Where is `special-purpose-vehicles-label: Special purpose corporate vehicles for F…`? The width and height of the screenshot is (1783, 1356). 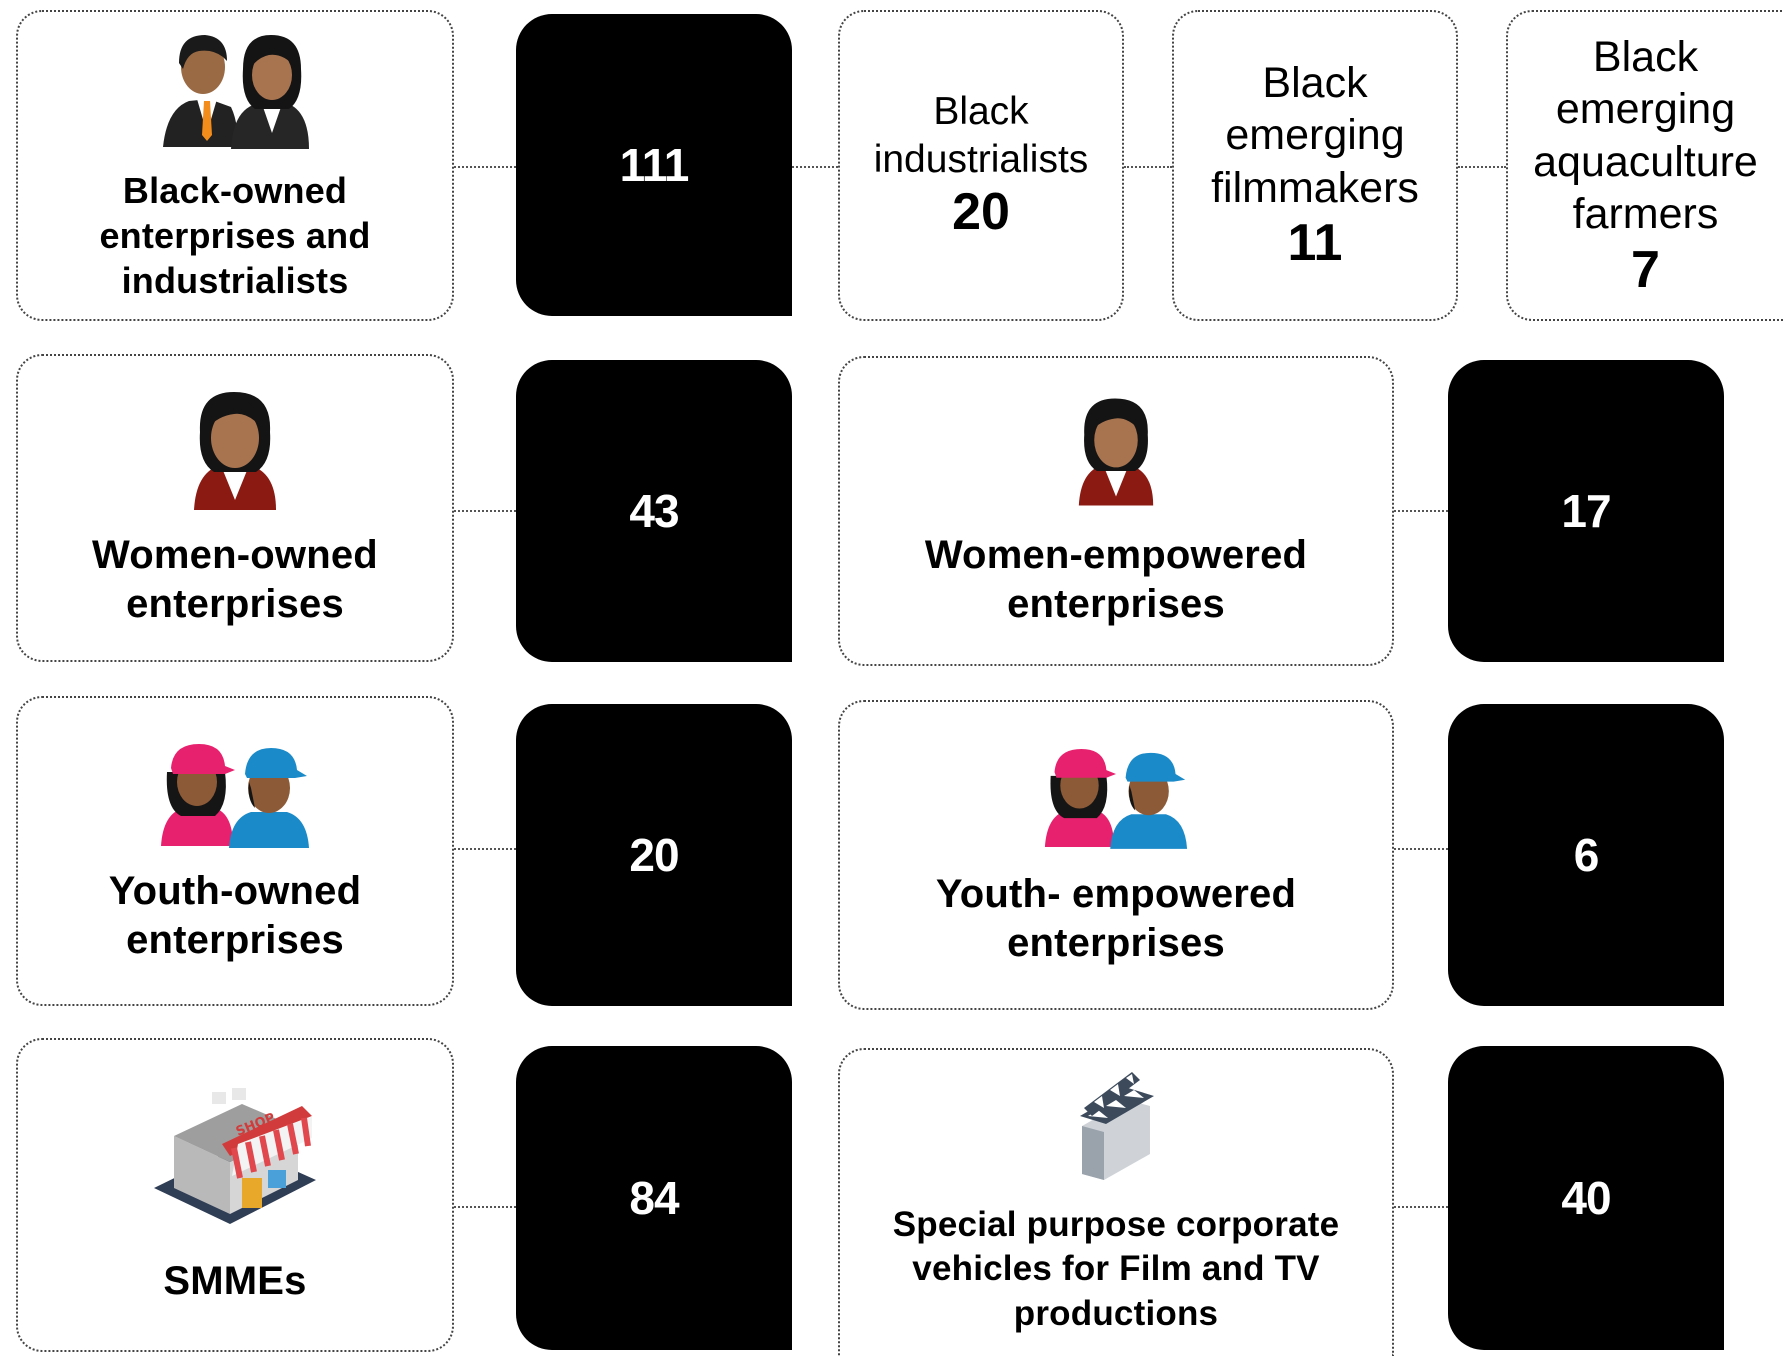 special-purpose-vehicles-label: Special purpose corporate vehicles for F… is located at coordinates (1116, 1268).